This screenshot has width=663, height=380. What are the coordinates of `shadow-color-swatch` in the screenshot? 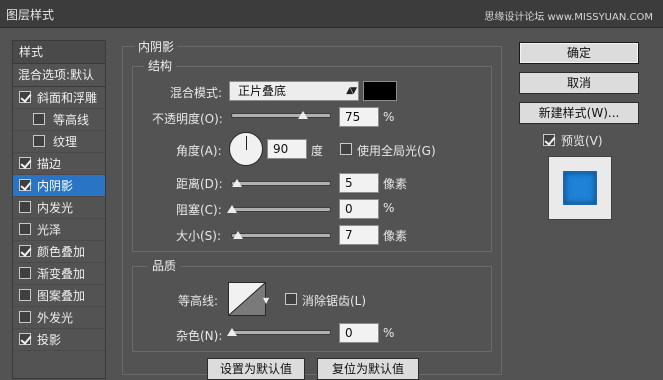 It's located at (380, 91).